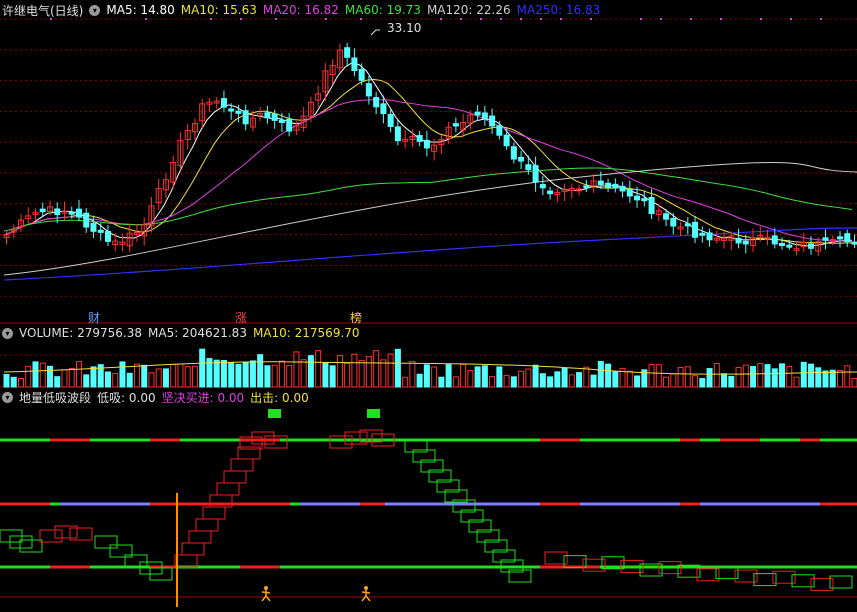 The width and height of the screenshot is (857, 612). I want to click on ma-legend-item: MA120: 22.26, so click(468, 10).